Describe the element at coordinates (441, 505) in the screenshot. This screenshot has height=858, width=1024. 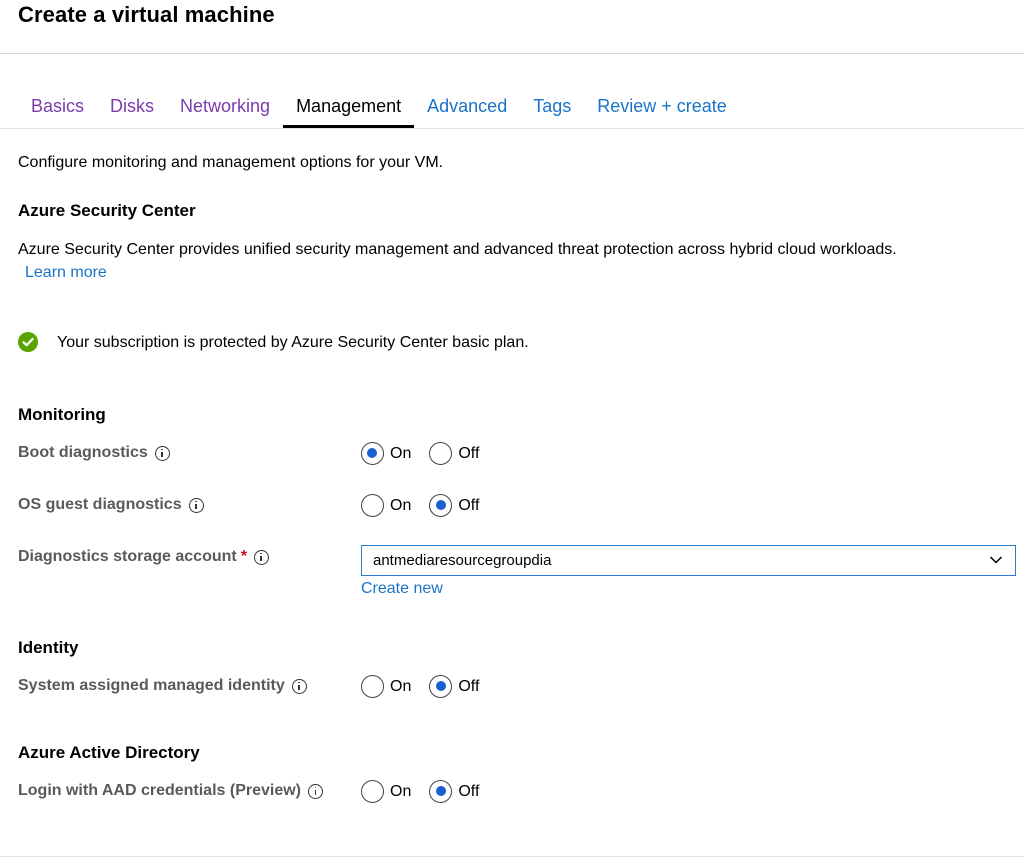
I see `os-guest-diagnostics-off-radio` at that location.